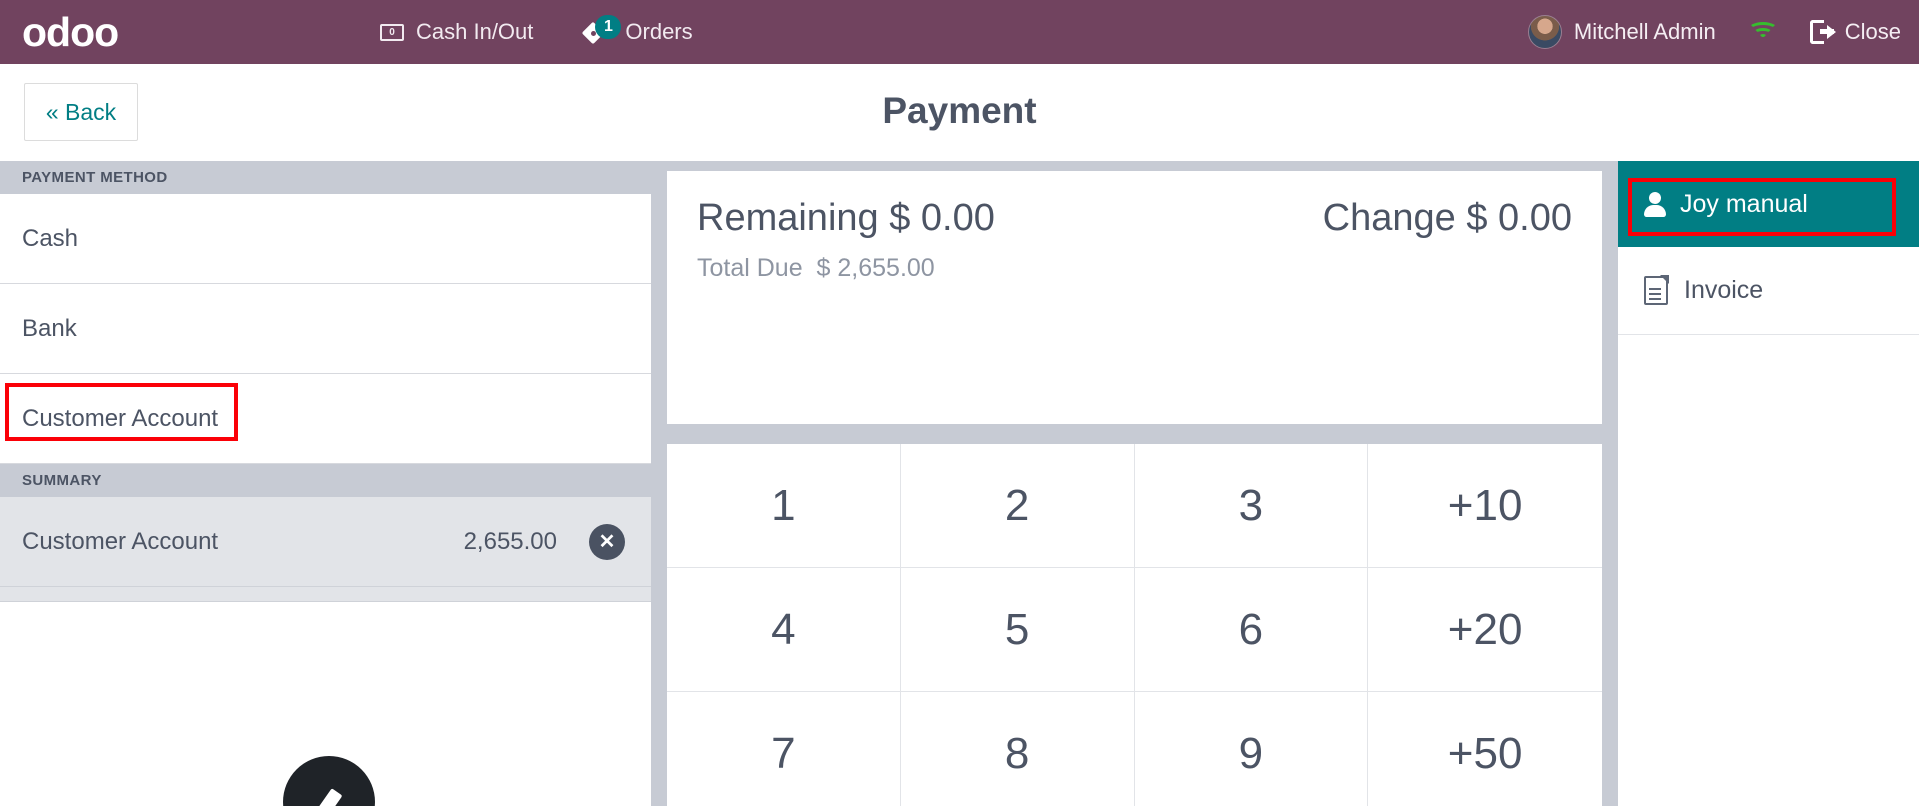 This screenshot has width=1919, height=806. I want to click on totals-row: Remaining $ 0.00 Change $ 0.00, so click(1134, 218).